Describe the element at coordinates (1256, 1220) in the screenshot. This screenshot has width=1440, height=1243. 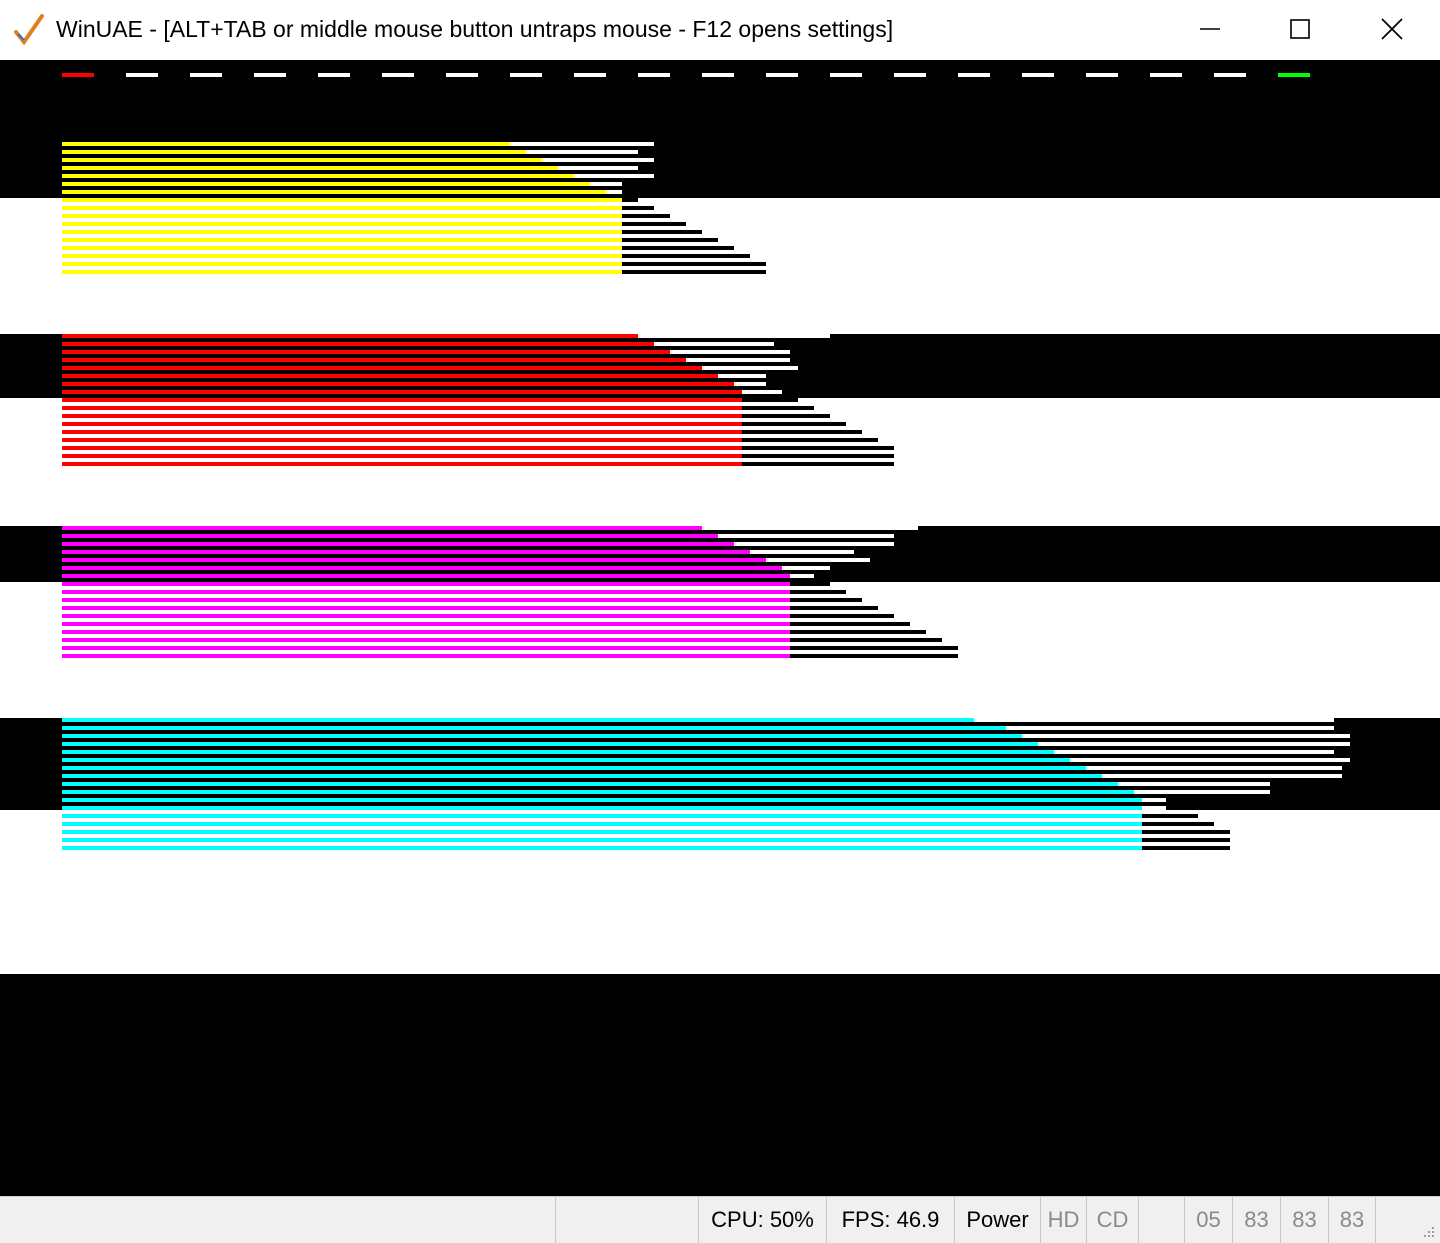
I see `drive-df1: 83` at that location.